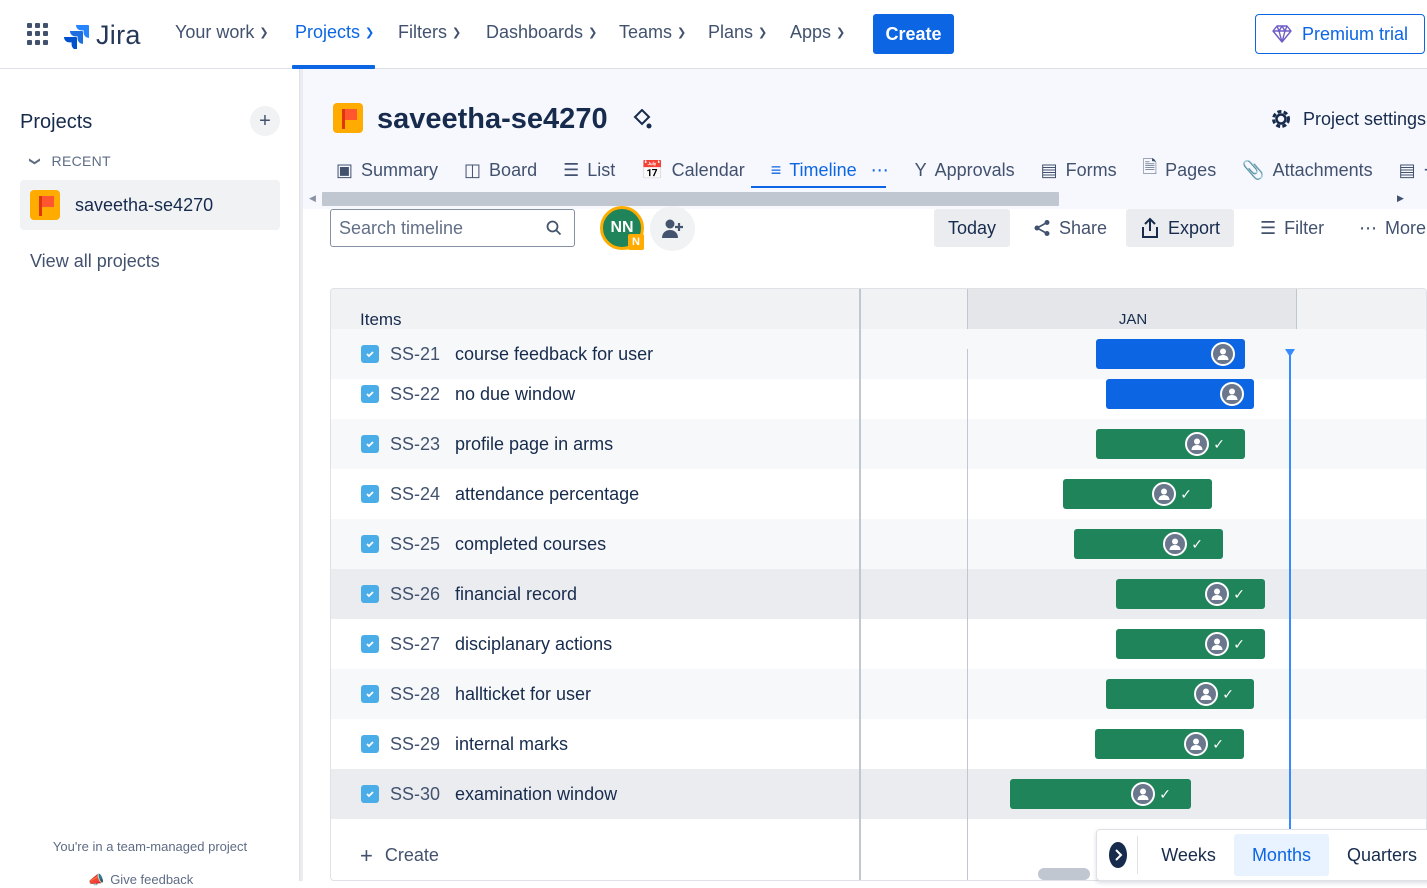  Describe the element at coordinates (878, 494) in the screenshot. I see `table-row: SS-24 attendance percentage ✓` at that location.